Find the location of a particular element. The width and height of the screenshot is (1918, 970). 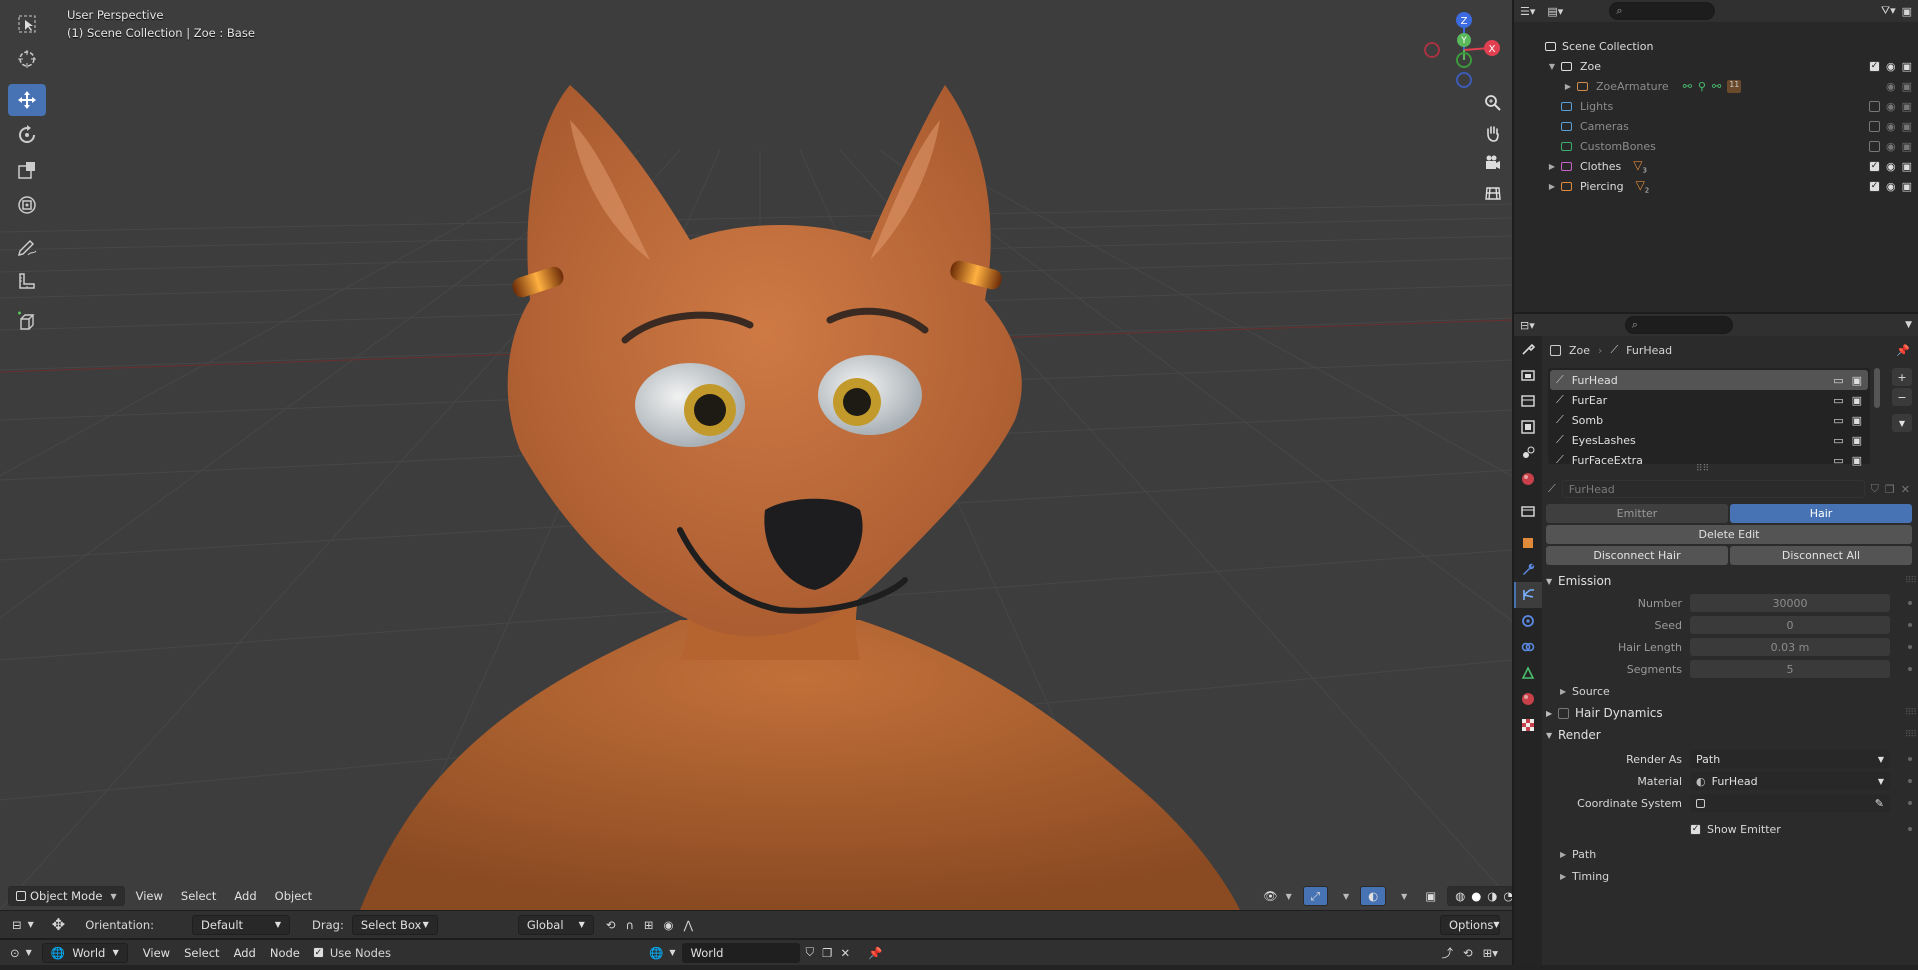

monitor-icon: ▭ is located at coordinates (1838, 380).